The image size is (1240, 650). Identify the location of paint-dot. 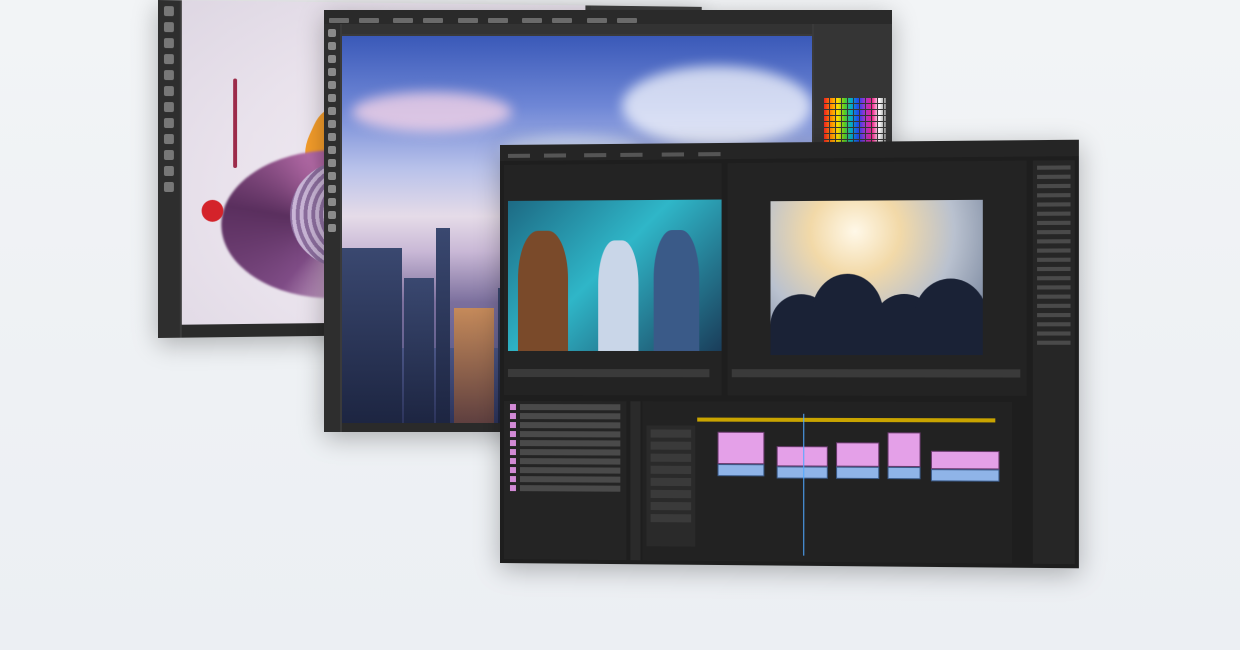
(212, 210).